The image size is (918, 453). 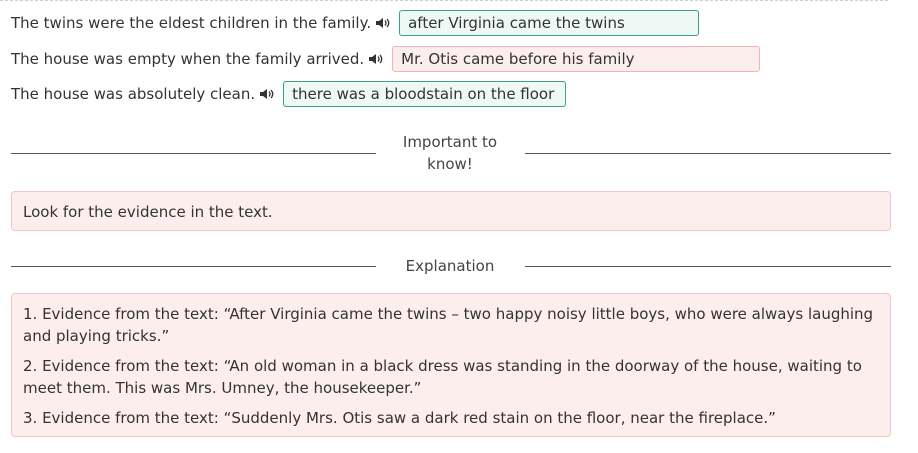 I want to click on answer-box-correct: there was a bloodstain on the floor, so click(x=425, y=94).